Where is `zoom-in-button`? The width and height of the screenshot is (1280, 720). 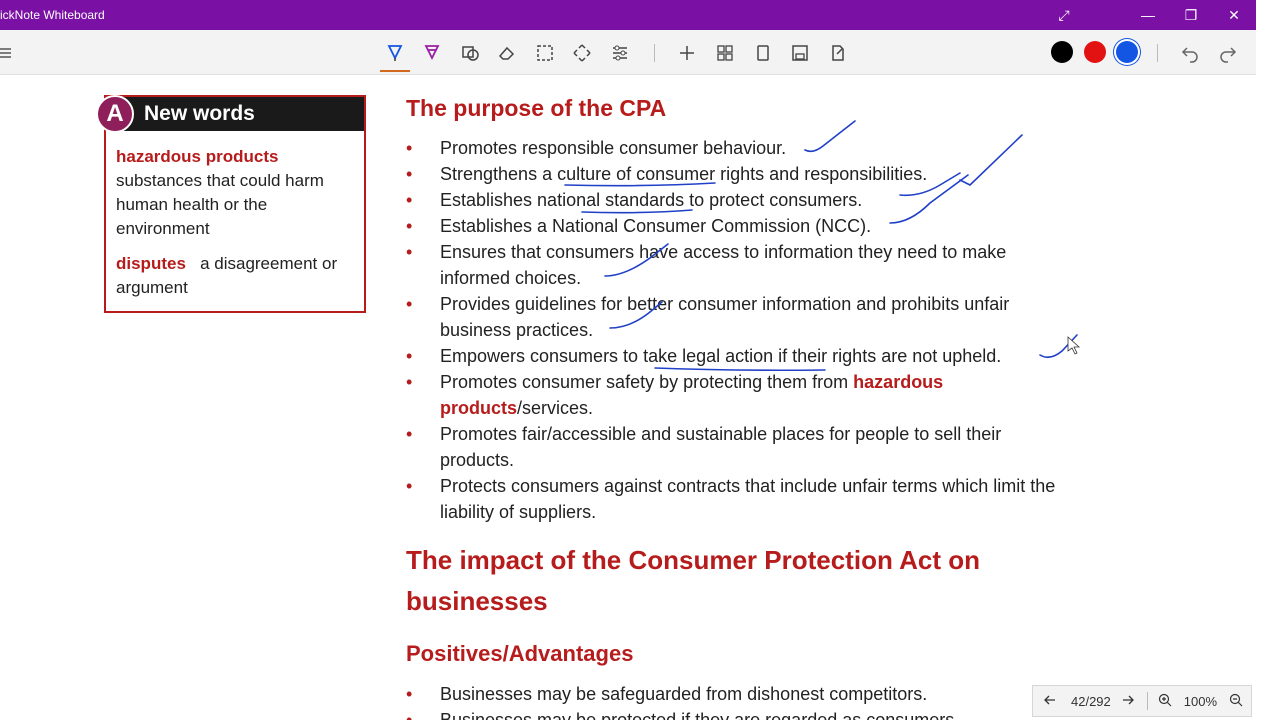 zoom-in-button is located at coordinates (1165, 701).